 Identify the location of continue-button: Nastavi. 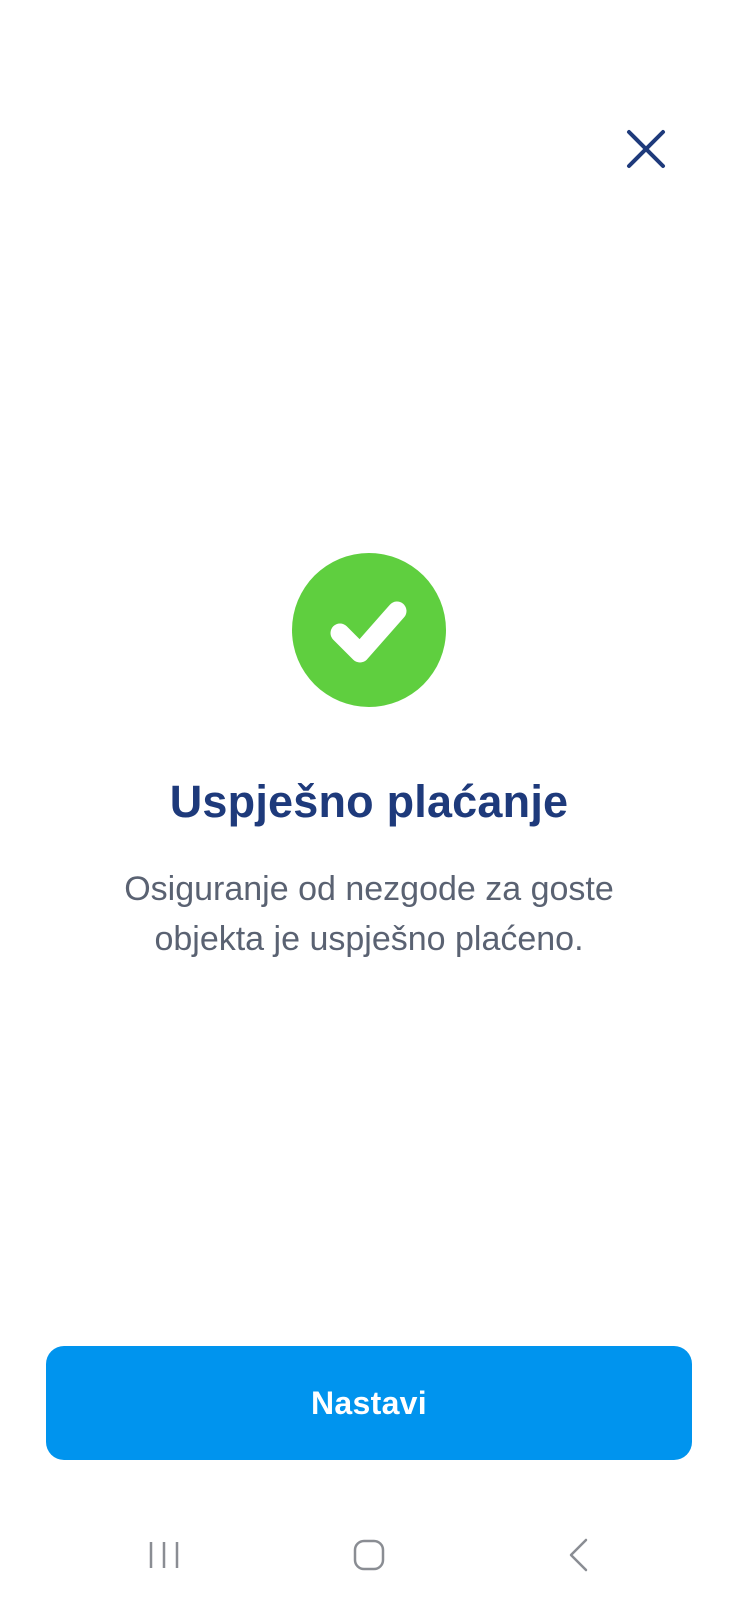
(369, 1403).